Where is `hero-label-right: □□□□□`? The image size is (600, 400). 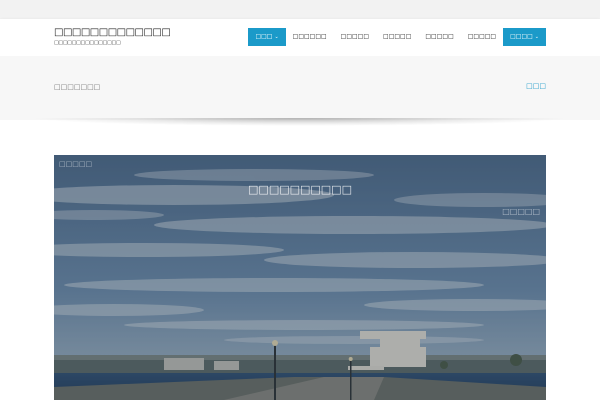 hero-label-right: □□□□□ is located at coordinates (521, 211).